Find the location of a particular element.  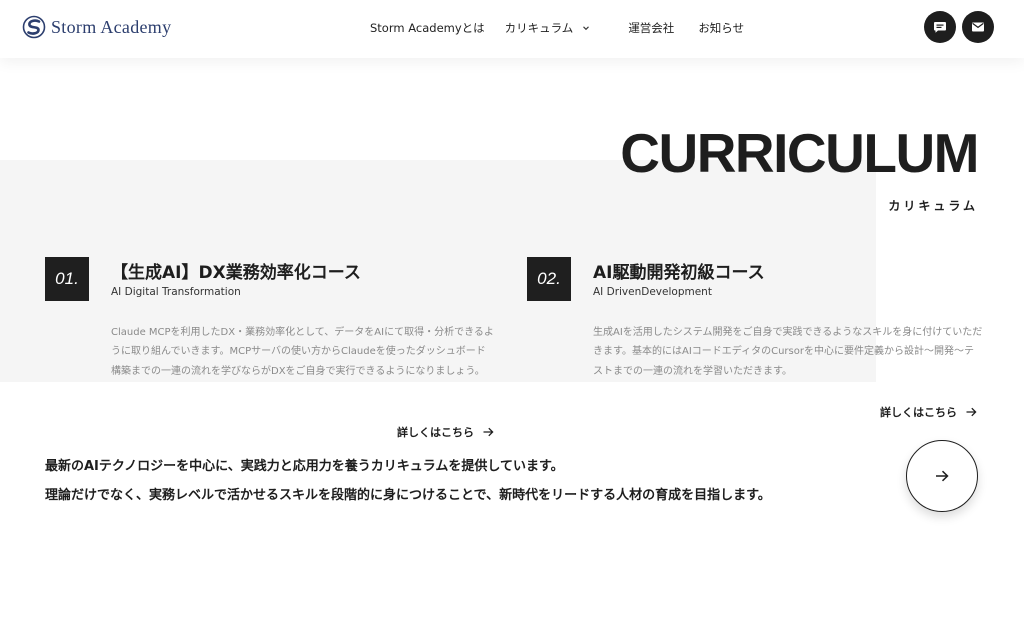

section-title: CURRICULUM is located at coordinates (799, 153).